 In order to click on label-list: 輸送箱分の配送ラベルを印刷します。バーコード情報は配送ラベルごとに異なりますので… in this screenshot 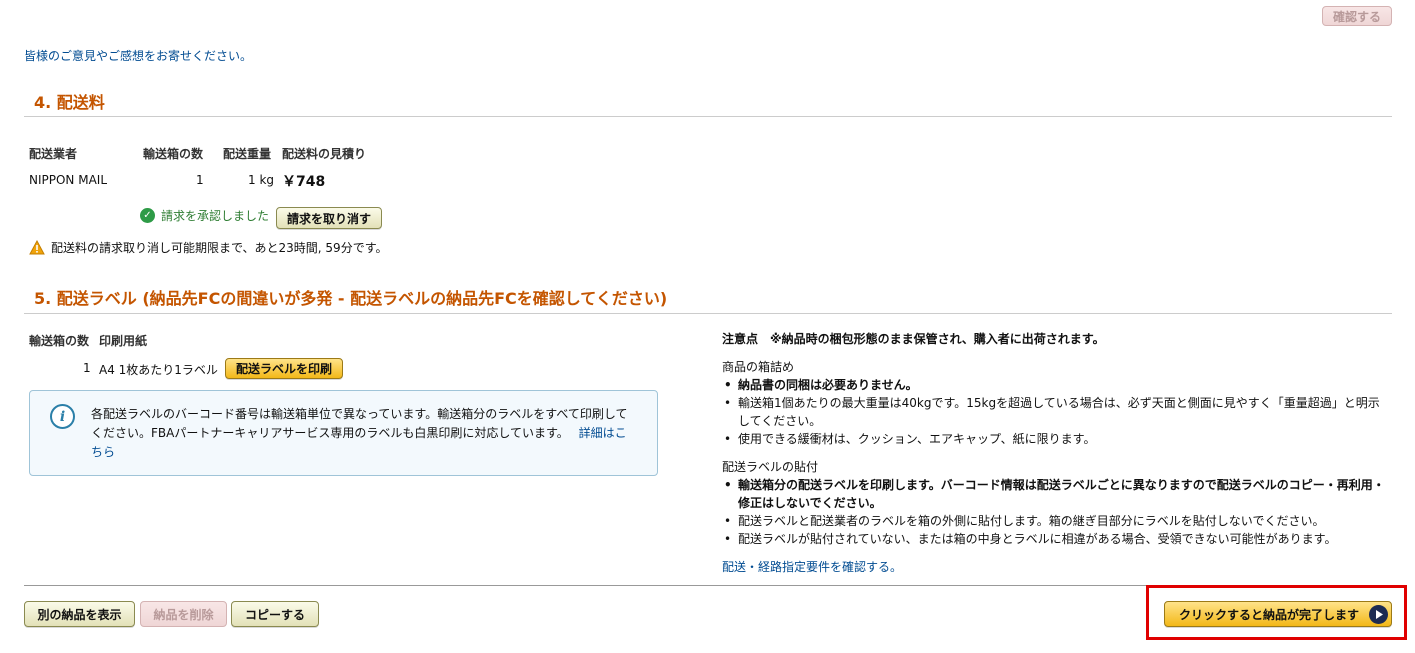, I will do `click(1056, 512)`.